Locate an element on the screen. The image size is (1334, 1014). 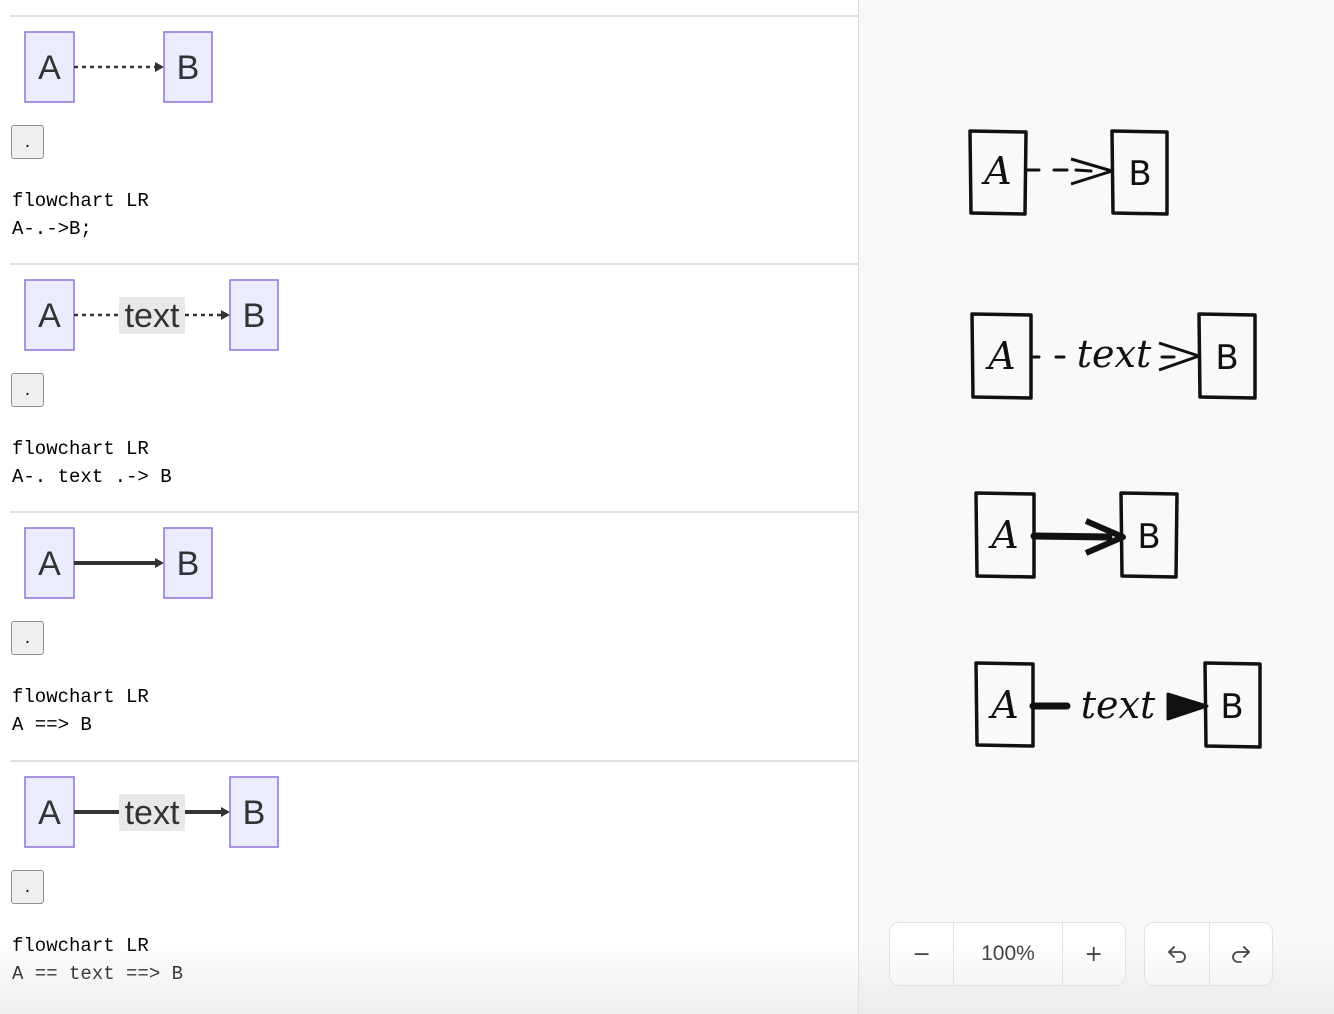
redo-icon is located at coordinates (1240, 954).